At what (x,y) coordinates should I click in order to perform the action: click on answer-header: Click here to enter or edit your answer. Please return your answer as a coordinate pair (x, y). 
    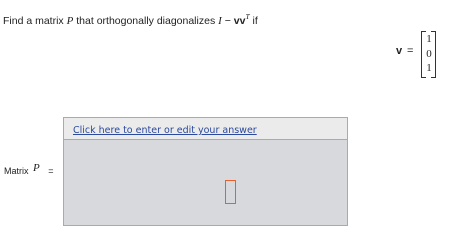
    Looking at the image, I should click on (205, 129).